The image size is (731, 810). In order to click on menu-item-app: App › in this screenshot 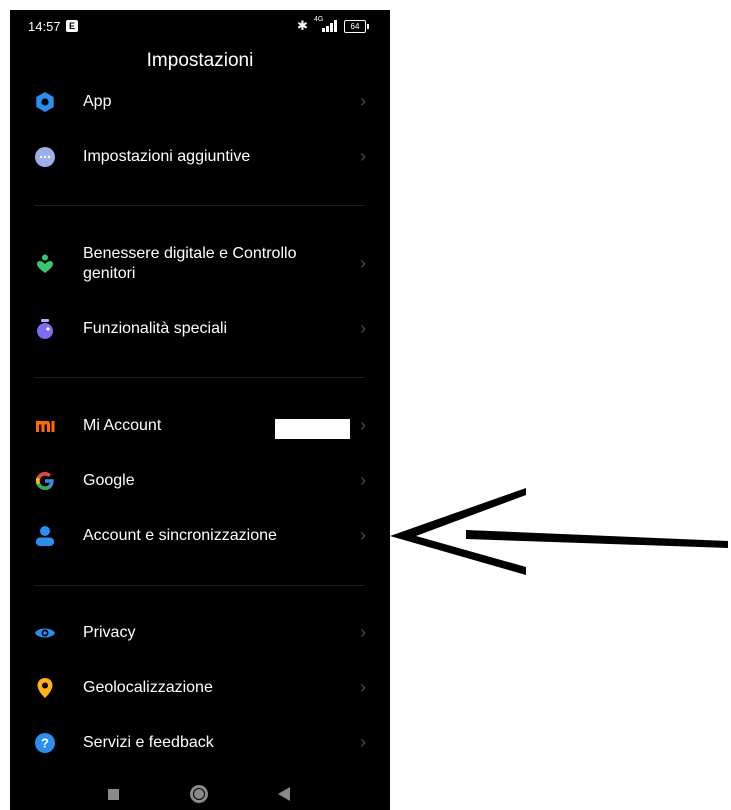, I will do `click(200, 102)`.